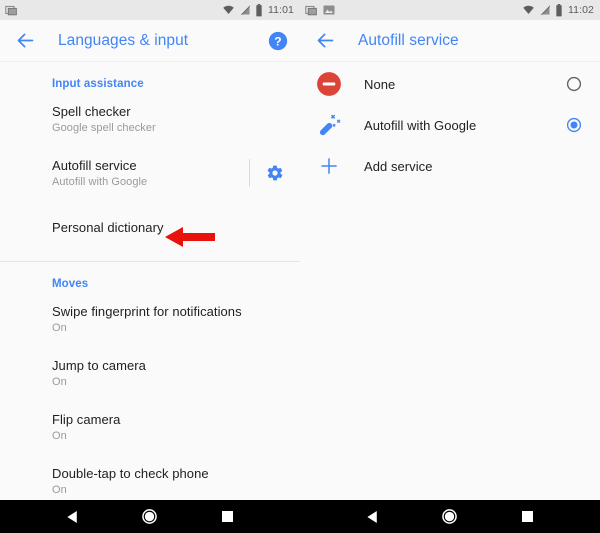 The width and height of the screenshot is (600, 533). Describe the element at coordinates (146, 173) in the screenshot. I see `list-item-texts: Autofill service Autofill with Google` at that location.